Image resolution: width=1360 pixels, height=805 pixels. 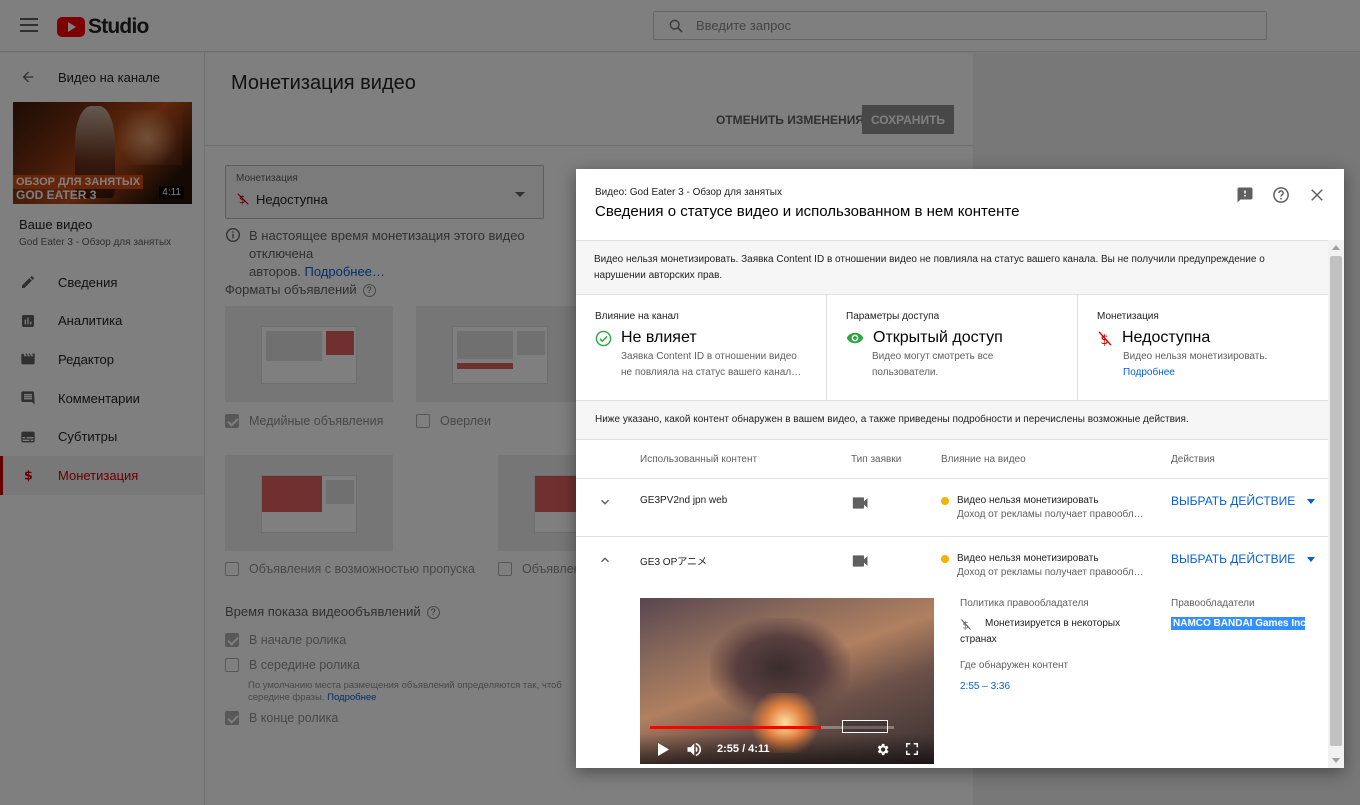 I want to click on scroll-down-icon, so click(x=1336, y=760).